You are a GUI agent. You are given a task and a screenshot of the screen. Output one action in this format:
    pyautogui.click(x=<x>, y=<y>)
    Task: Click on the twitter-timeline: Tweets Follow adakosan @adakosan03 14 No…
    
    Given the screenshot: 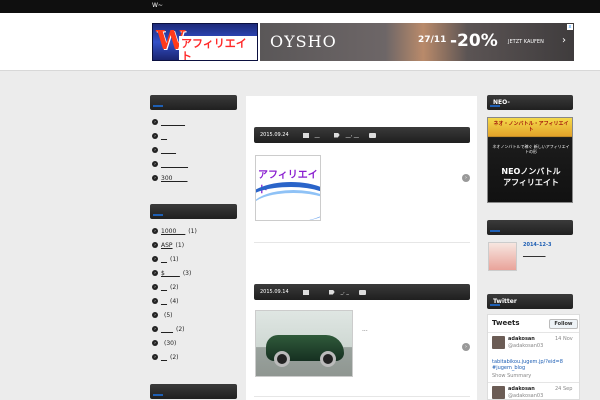 What is the action you would take?
    pyautogui.click(x=533, y=357)
    